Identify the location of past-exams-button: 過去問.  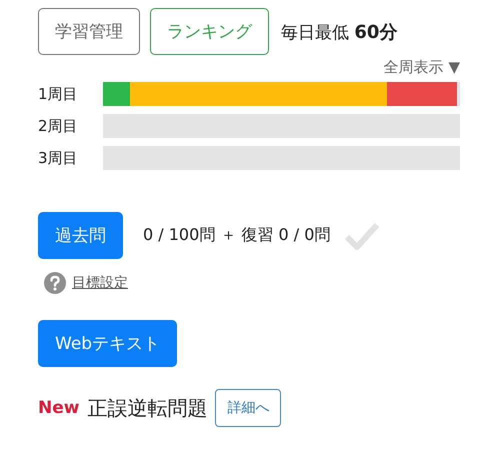
(80, 235).